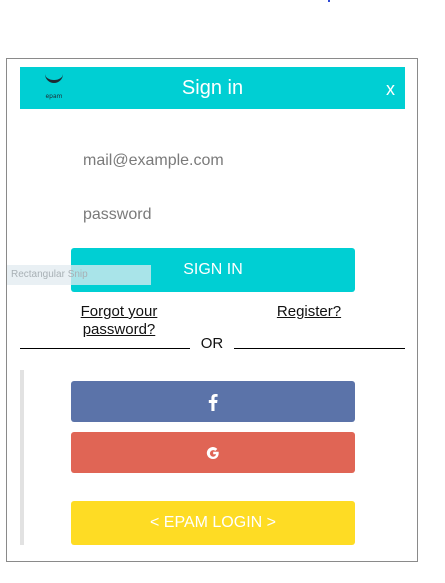  I want to click on facebook-icon, so click(213, 402).